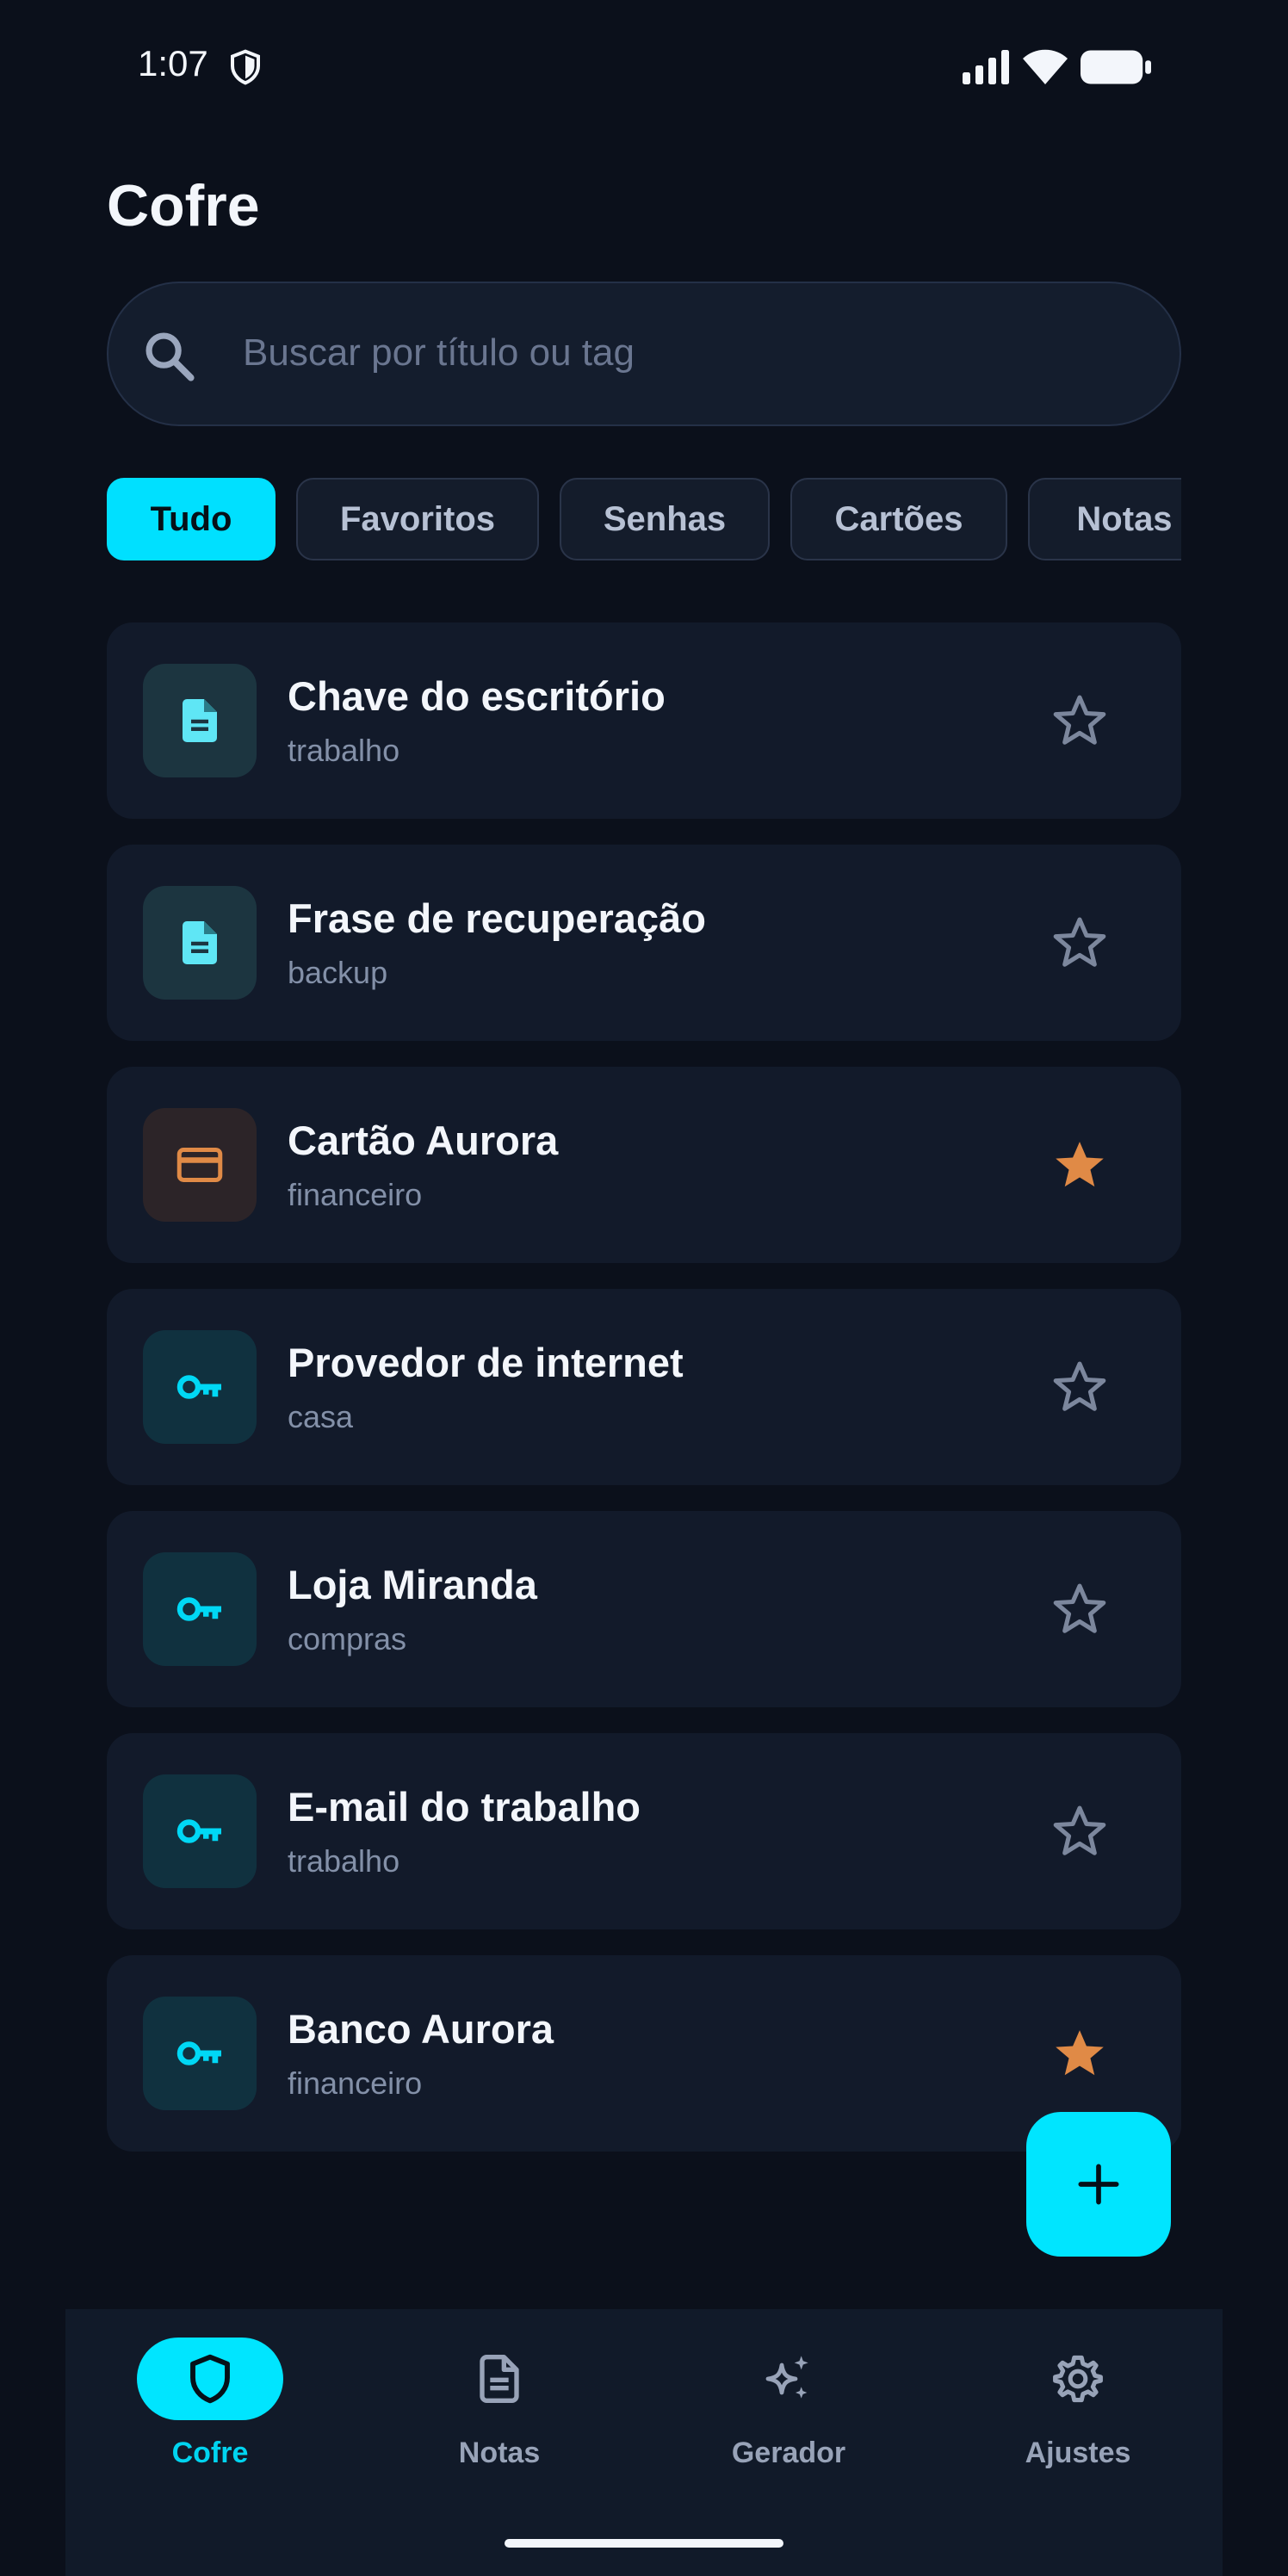 The image size is (1288, 2576). I want to click on status-time: 1:07, so click(173, 64).